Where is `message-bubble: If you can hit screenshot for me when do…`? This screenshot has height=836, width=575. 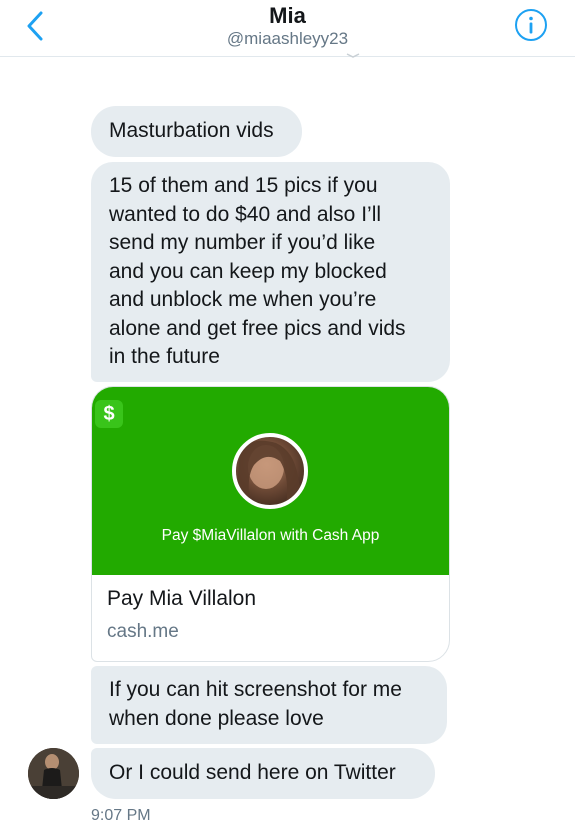 message-bubble: If you can hit screenshot for me when do… is located at coordinates (269, 705).